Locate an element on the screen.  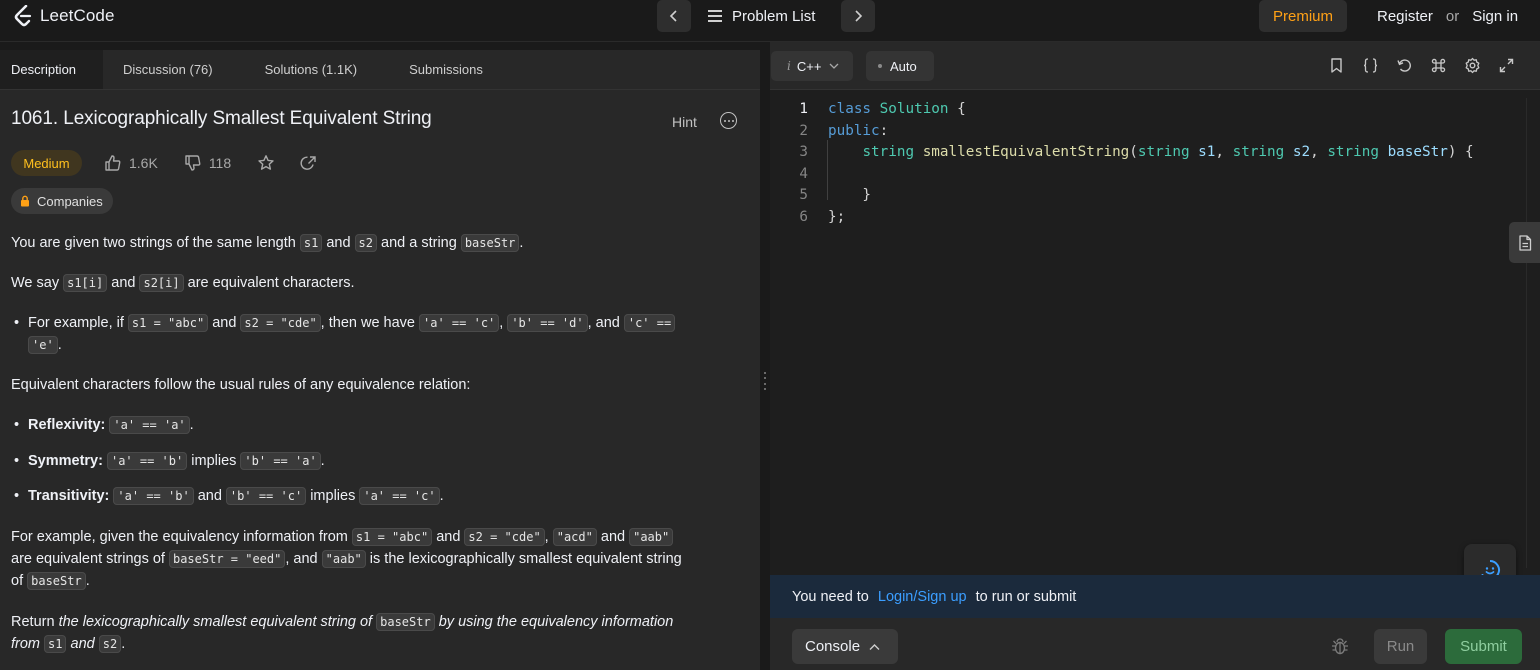
panel-resize-handle is located at coordinates (765, 360).